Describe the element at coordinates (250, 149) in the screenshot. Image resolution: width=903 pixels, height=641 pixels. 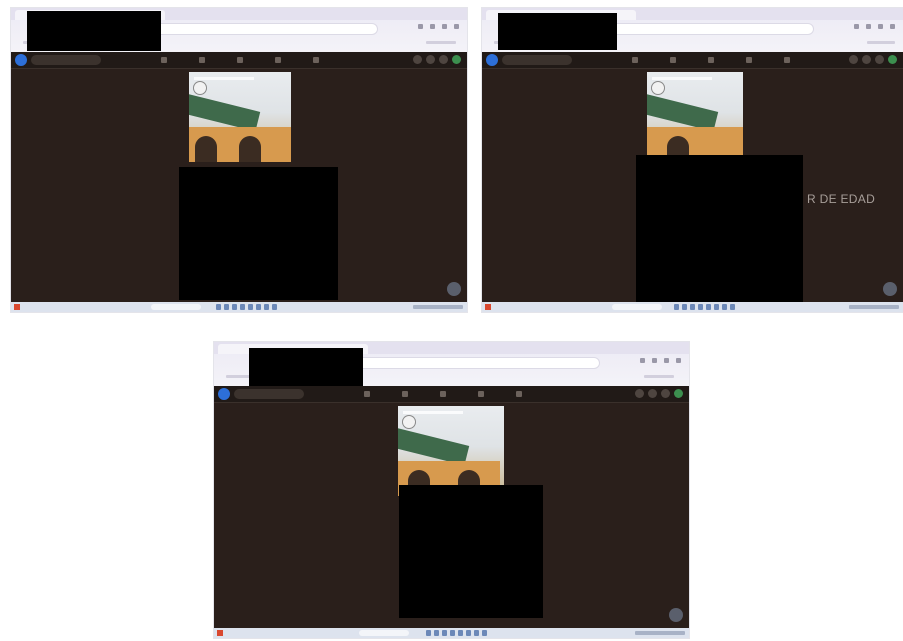
I see `story-image-arch` at that location.